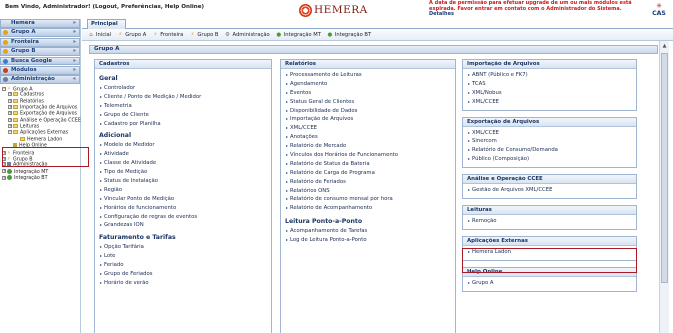 The image size is (673, 333). Describe the element at coordinates (40, 42) in the screenshot. I see `sidebar-section-fronteira: Fronteira »` at that location.